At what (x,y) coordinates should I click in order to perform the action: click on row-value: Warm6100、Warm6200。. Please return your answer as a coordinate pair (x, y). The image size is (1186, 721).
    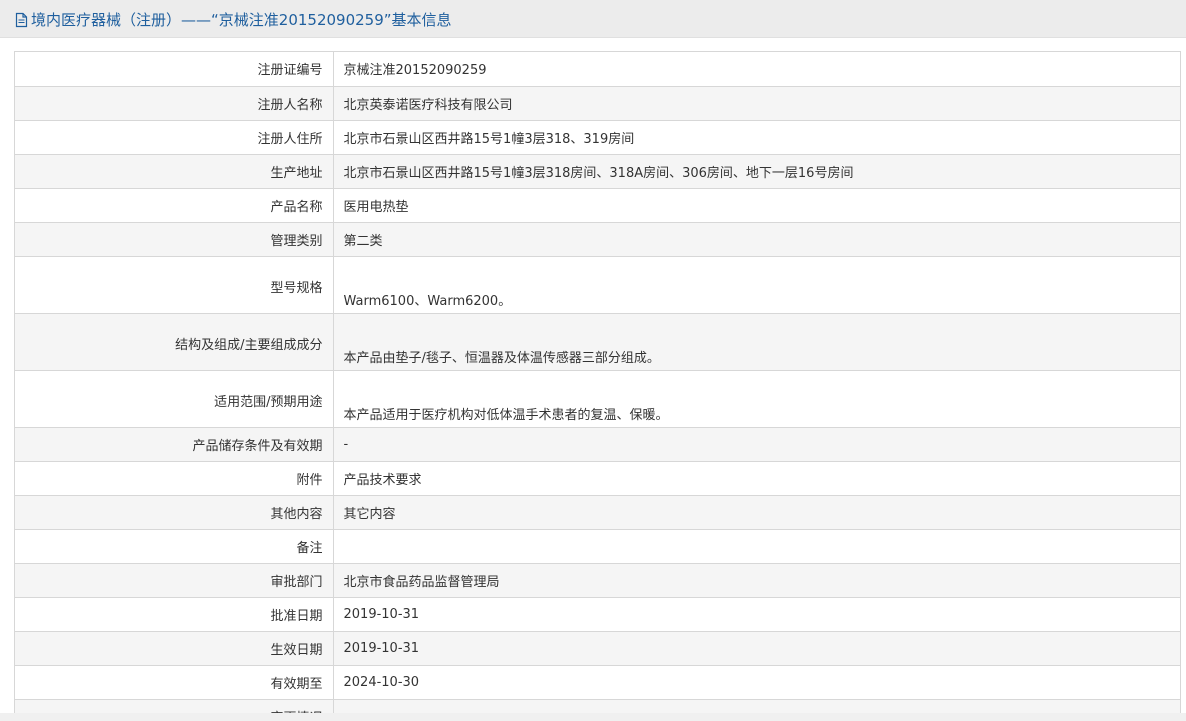
    Looking at the image, I should click on (756, 285).